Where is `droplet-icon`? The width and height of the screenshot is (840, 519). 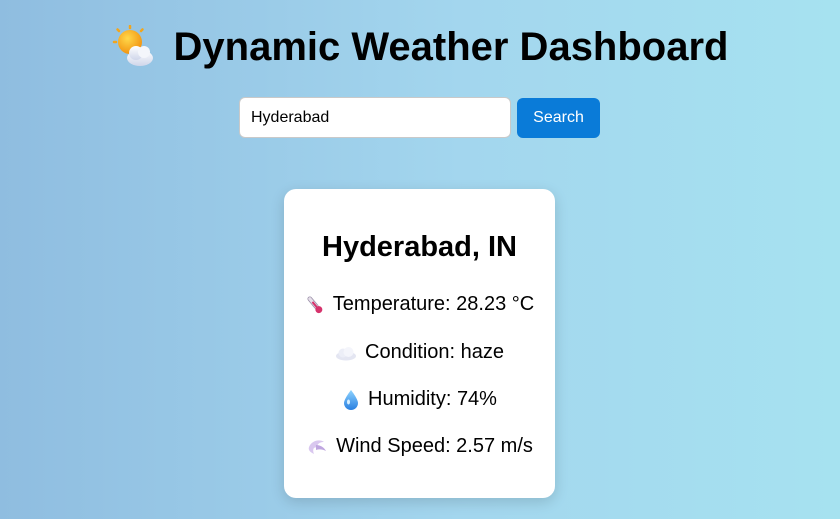
droplet-icon is located at coordinates (351, 400).